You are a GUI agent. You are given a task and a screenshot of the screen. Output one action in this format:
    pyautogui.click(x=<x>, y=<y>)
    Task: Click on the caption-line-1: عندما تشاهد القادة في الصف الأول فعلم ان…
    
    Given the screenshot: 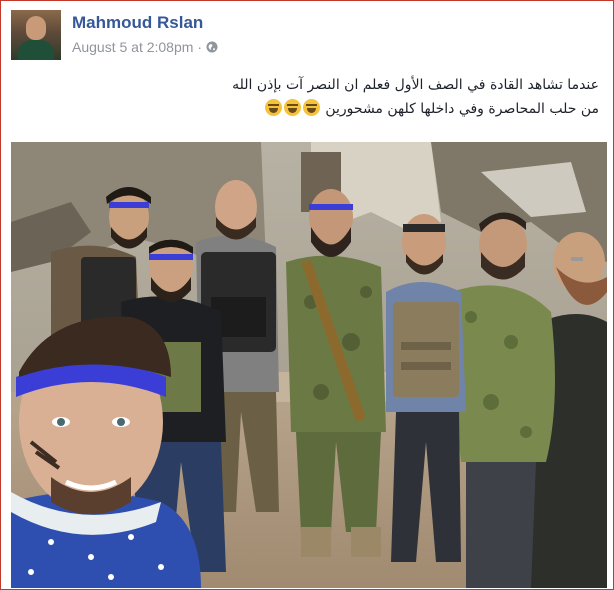 What is the action you would take?
    pyautogui.click(x=415, y=85)
    